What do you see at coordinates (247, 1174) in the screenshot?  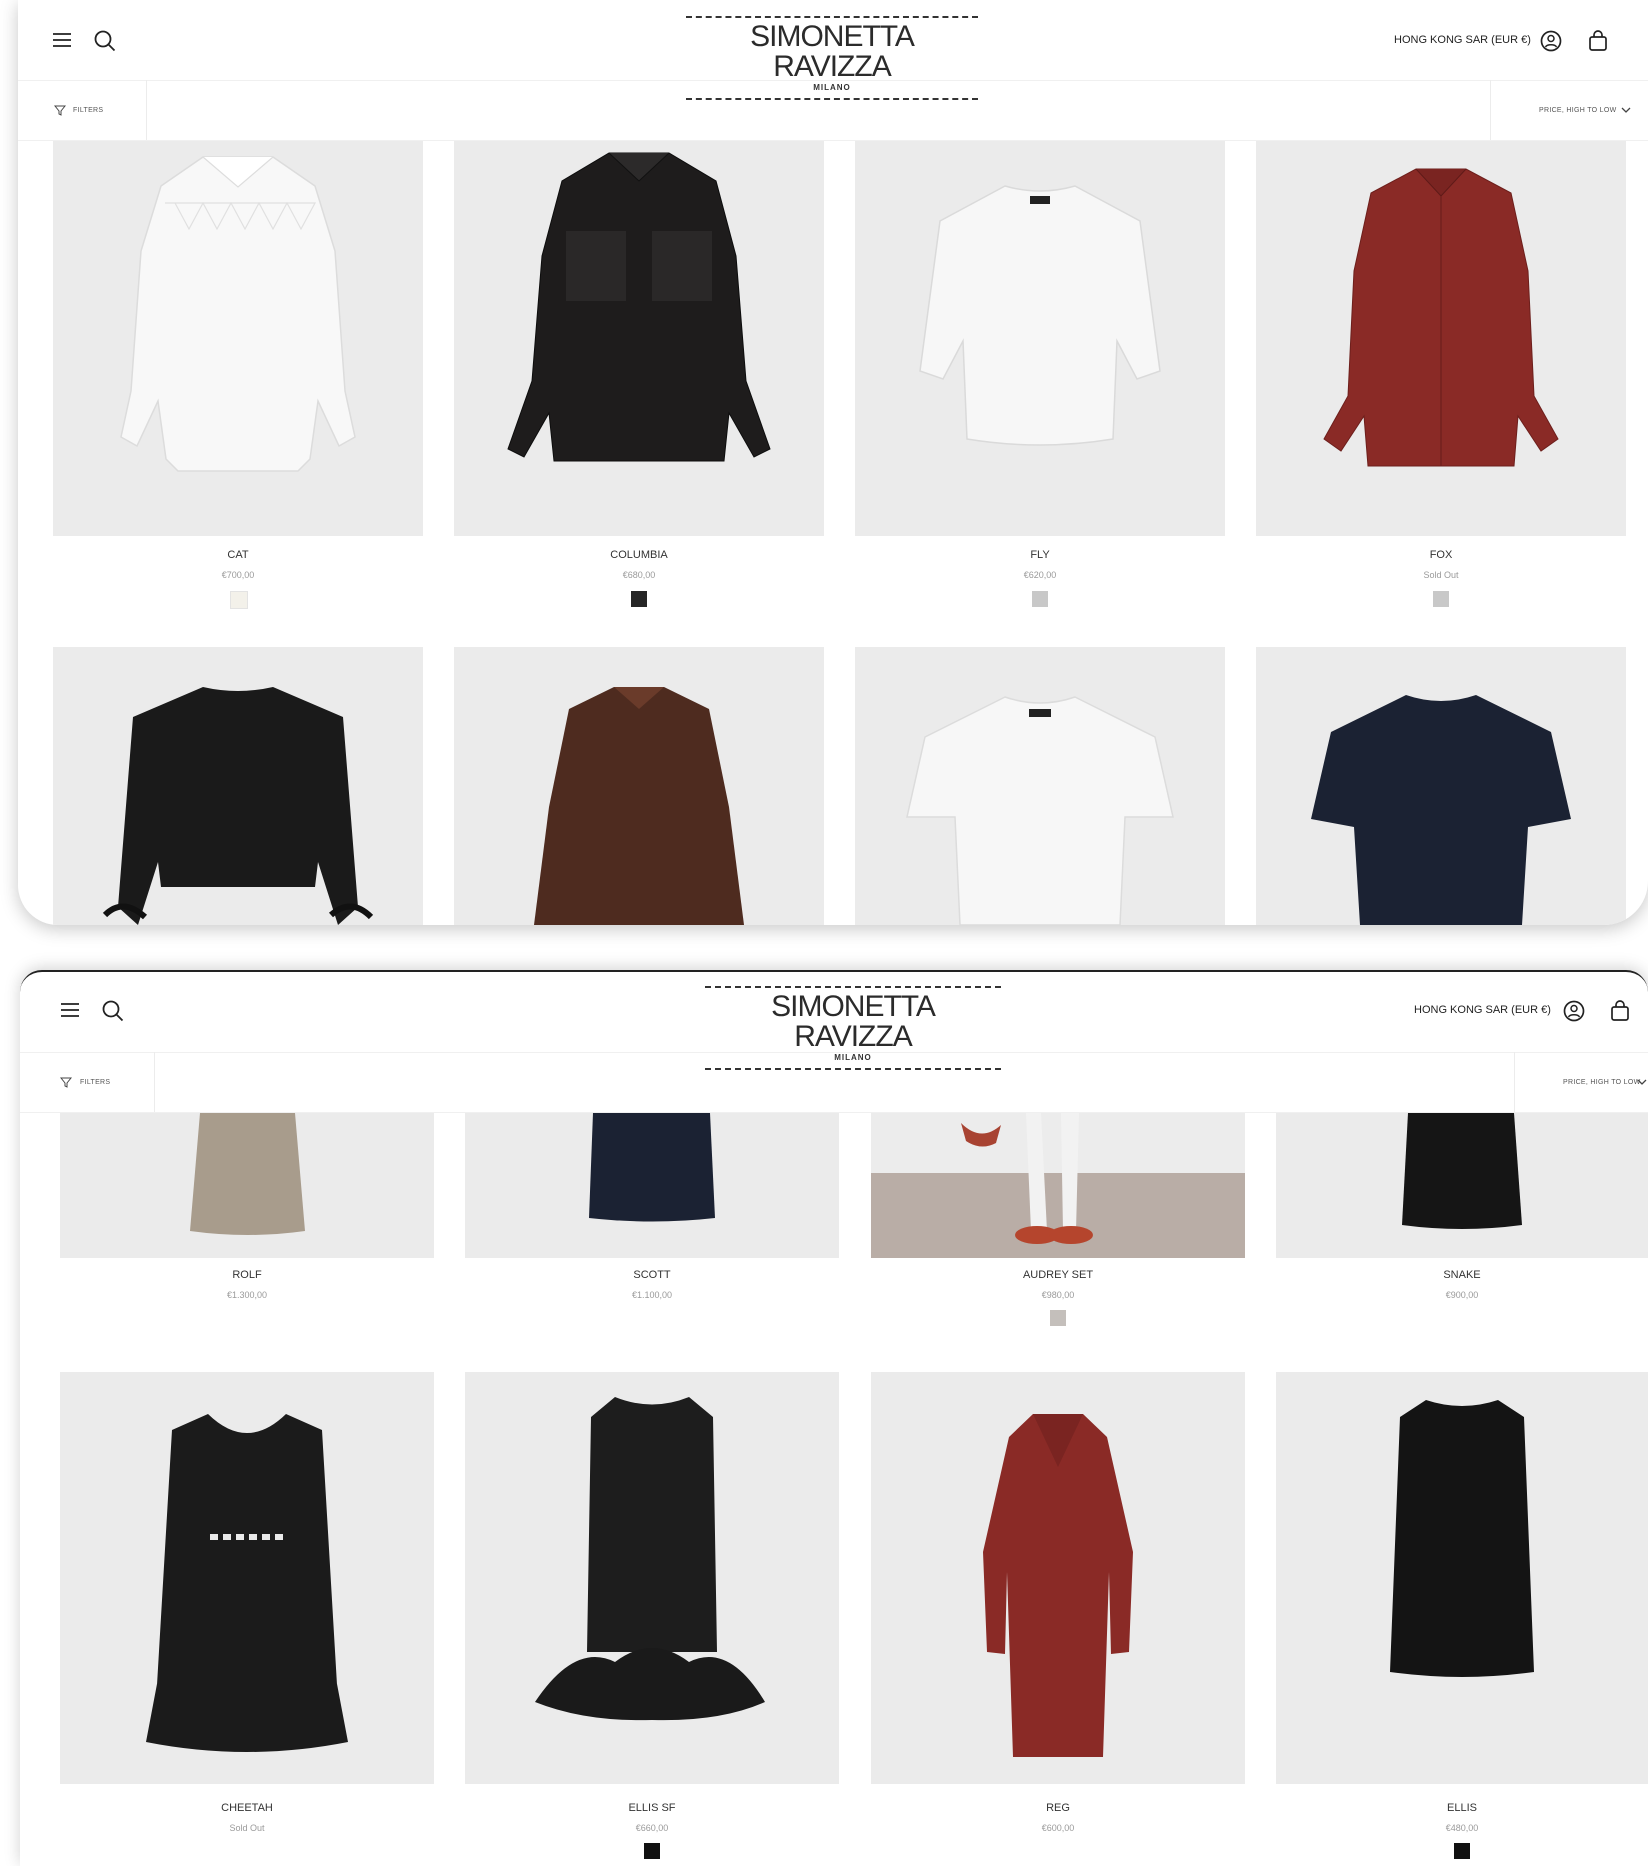 I see `taupe-pleated-skirt-illustration` at bounding box center [247, 1174].